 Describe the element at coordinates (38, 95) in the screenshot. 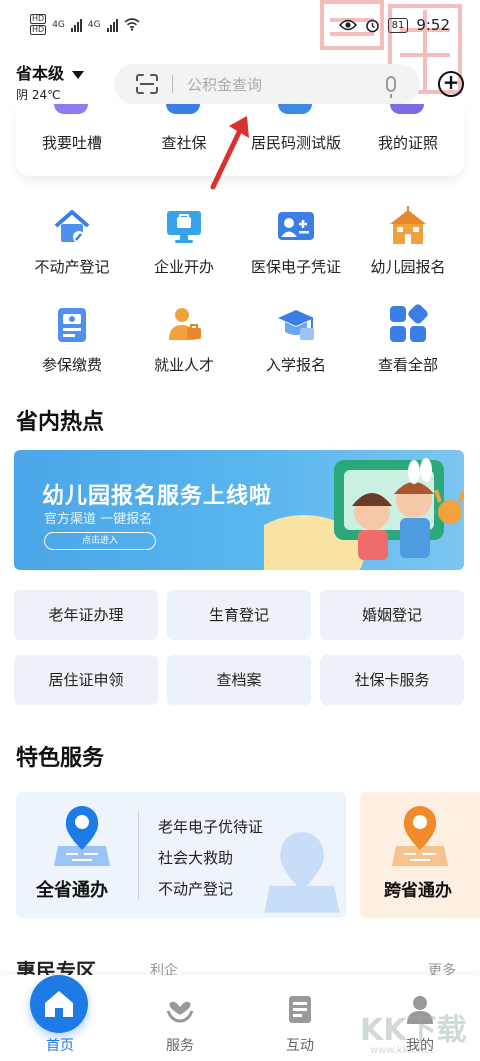

I see `weather-label: 阴 24℃` at that location.